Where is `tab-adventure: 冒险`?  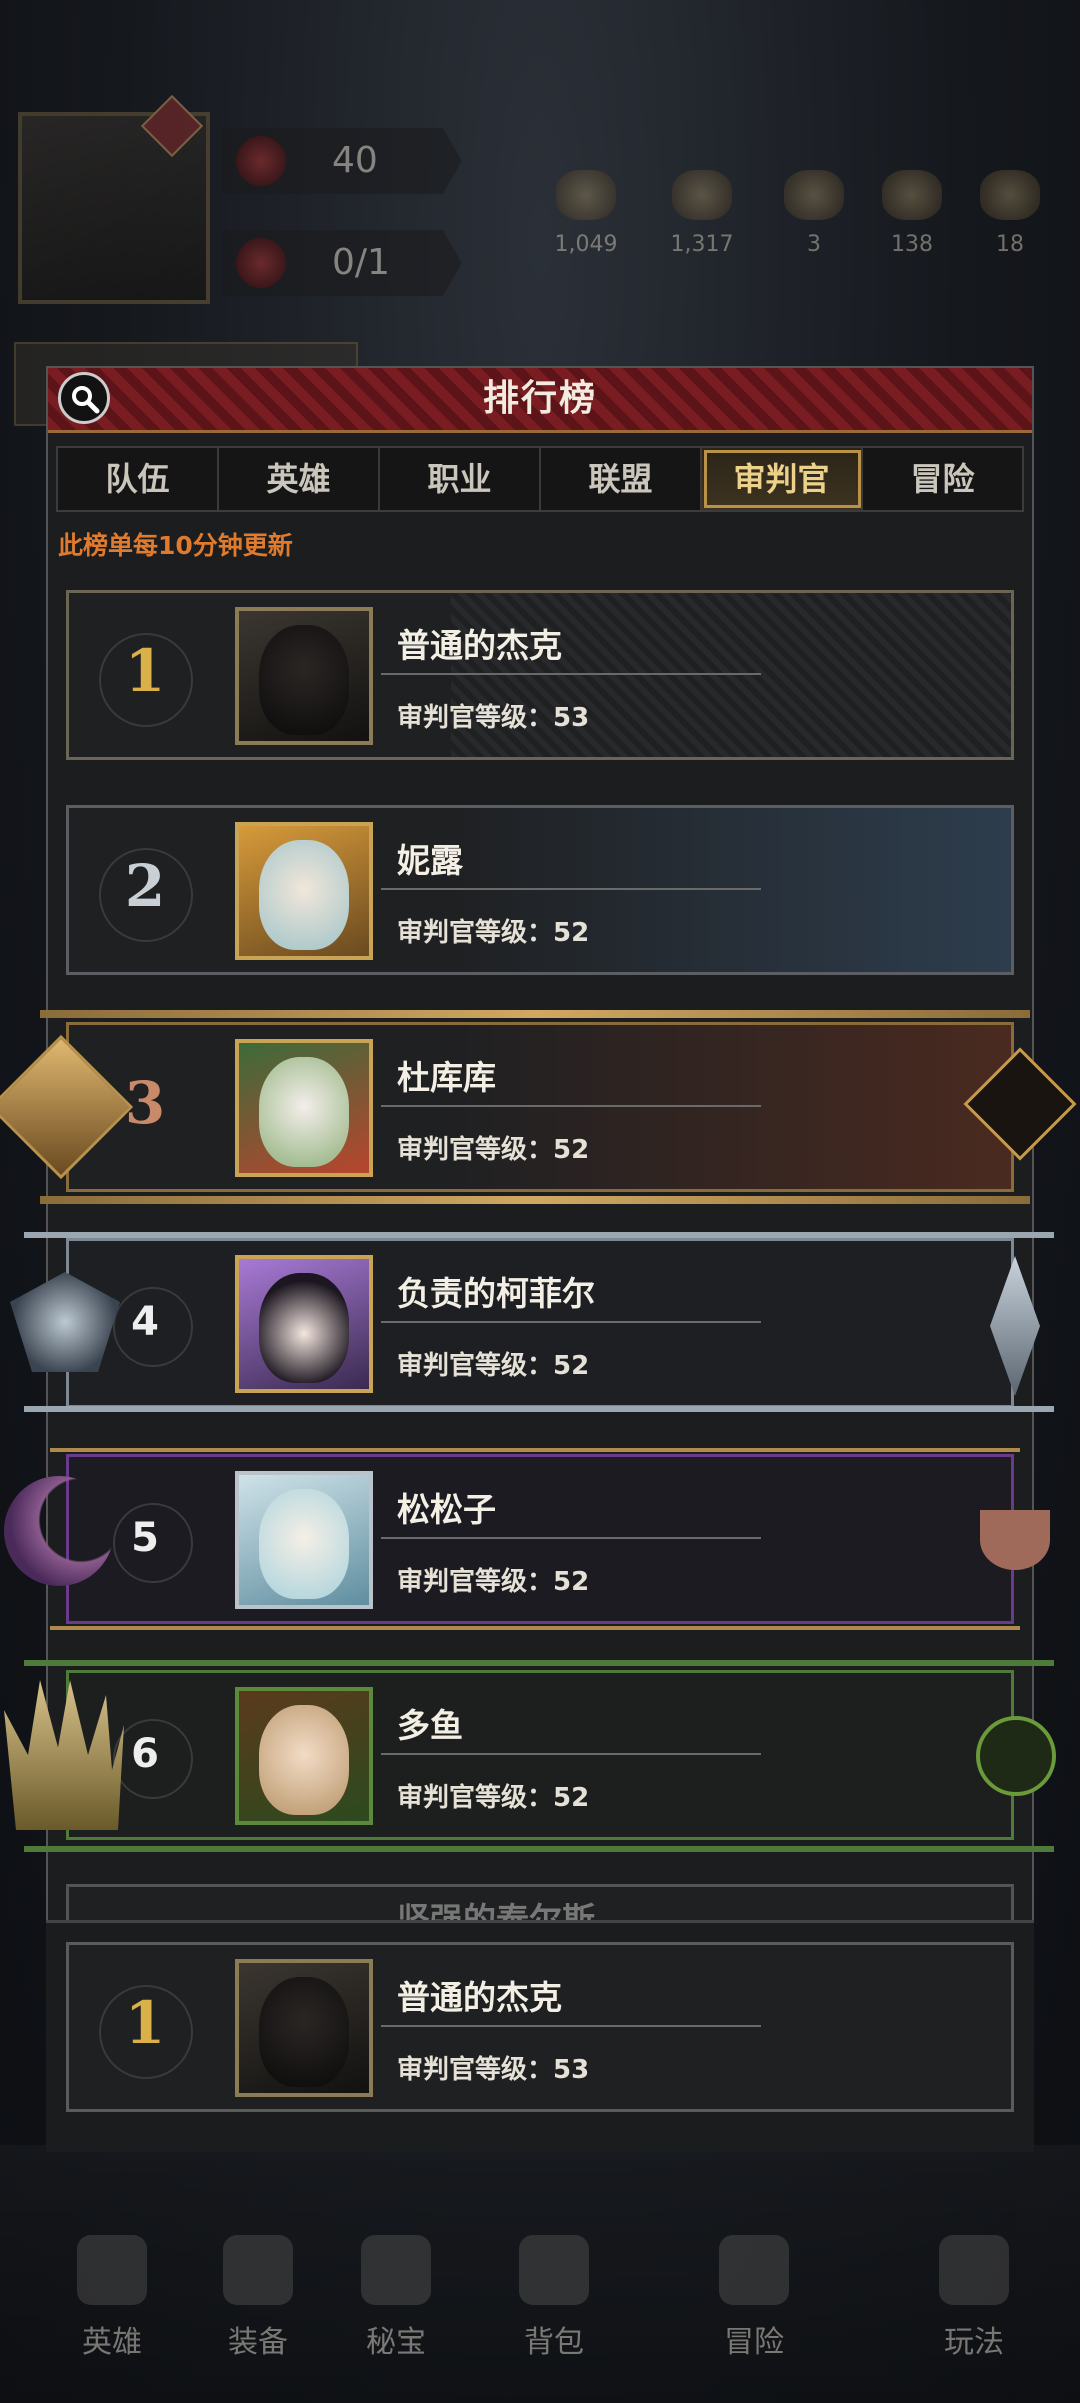
tab-adventure: 冒险 is located at coordinates (942, 479).